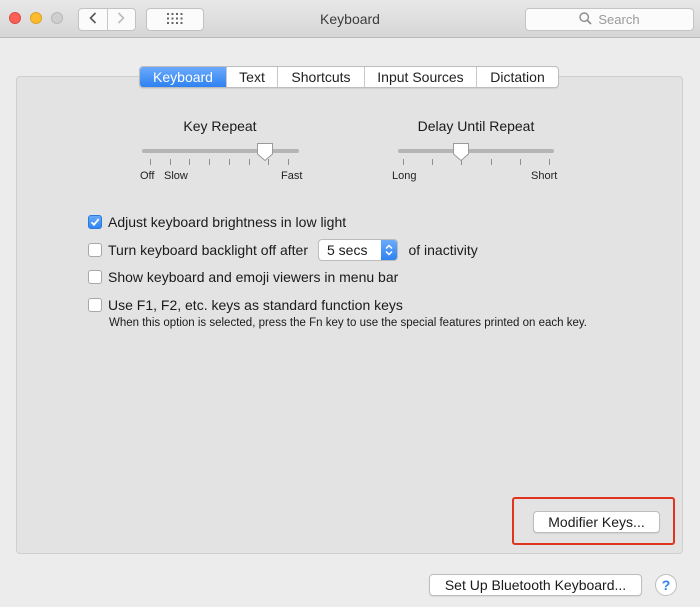 The width and height of the screenshot is (700, 607). What do you see at coordinates (443, 250) in the screenshot?
I see `backlight-label-after: of inactivity` at bounding box center [443, 250].